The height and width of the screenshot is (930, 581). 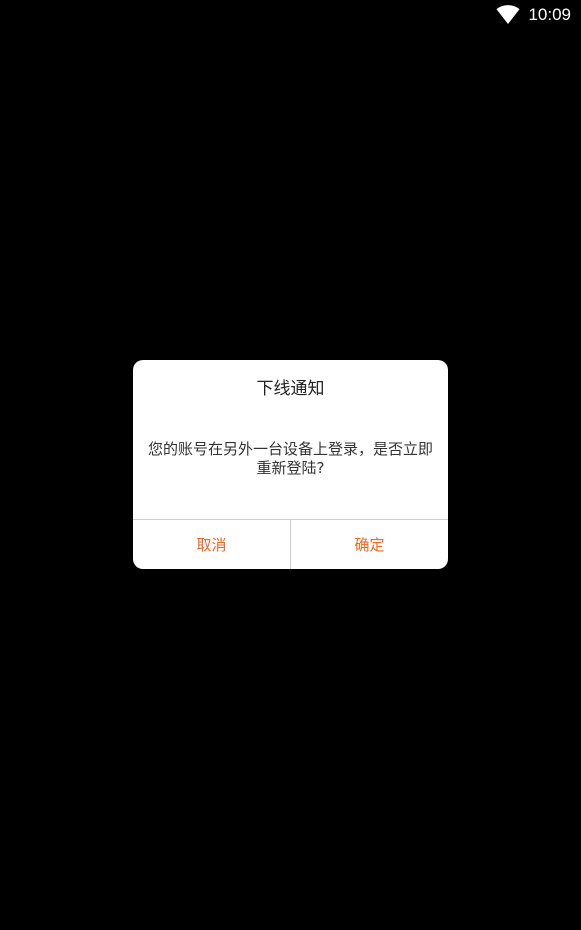 What do you see at coordinates (290, 389) in the screenshot?
I see `dialog-title: 下线通知` at bounding box center [290, 389].